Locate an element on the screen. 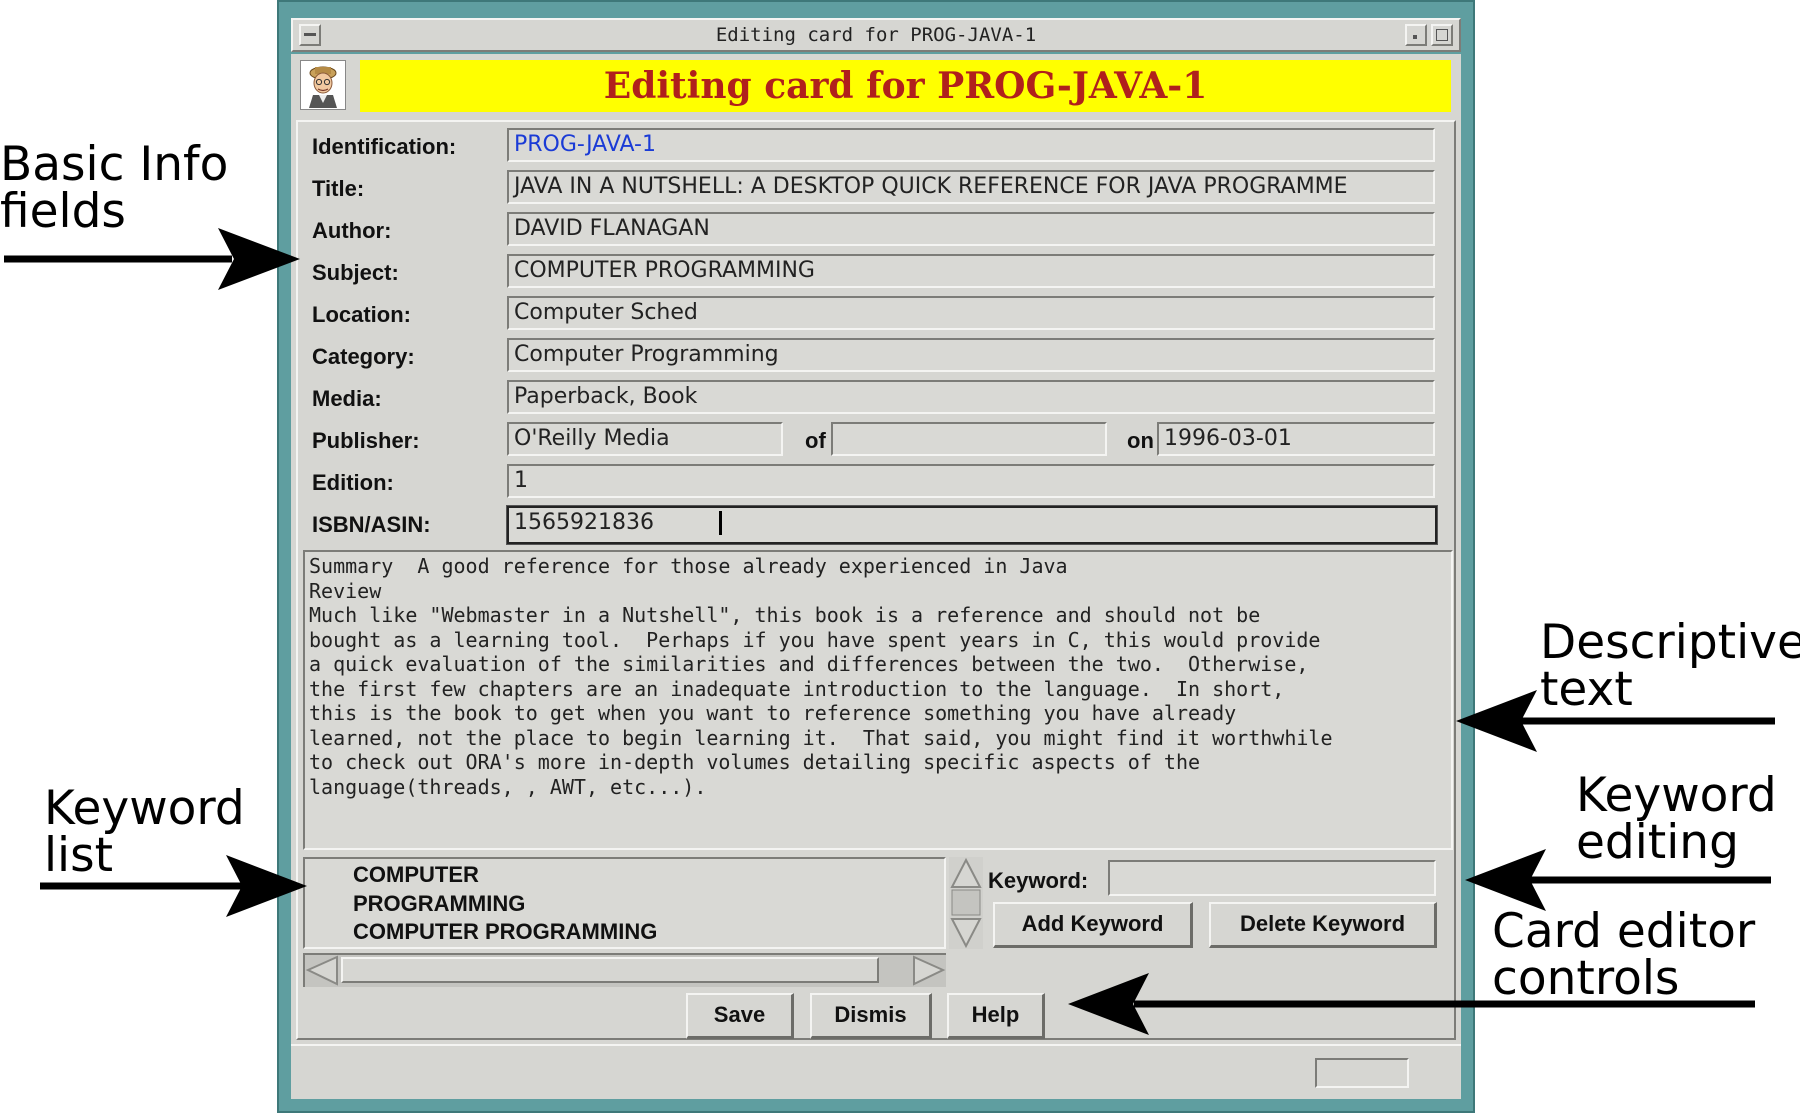 Image resolution: width=1800 pixels, height=1113 pixels. keyword-list-hscrollbar is located at coordinates (624, 970).